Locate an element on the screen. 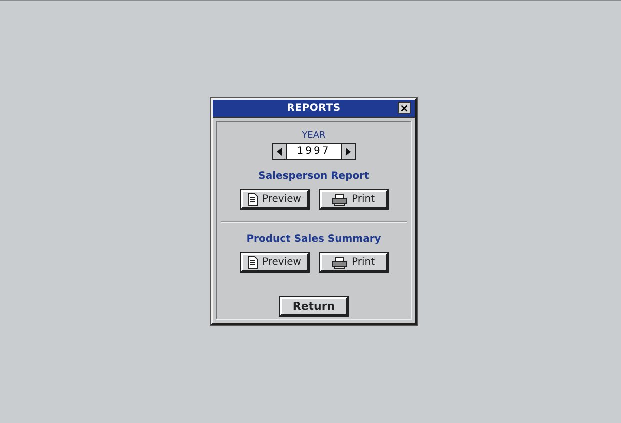  year-label: YEAR is located at coordinates (314, 136).